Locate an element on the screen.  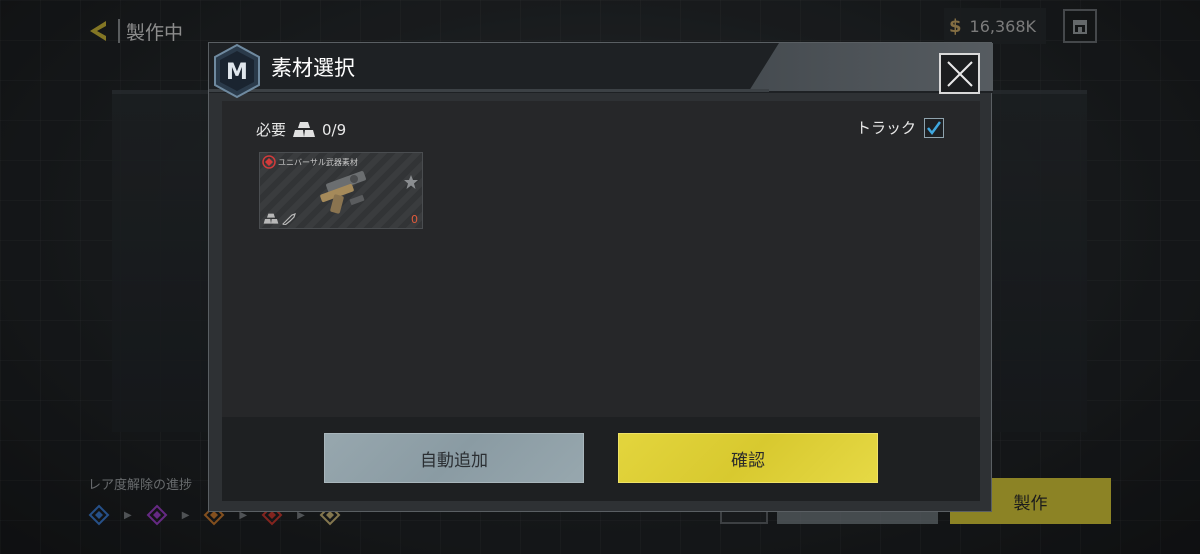
required-count: 0/9 is located at coordinates (334, 129).